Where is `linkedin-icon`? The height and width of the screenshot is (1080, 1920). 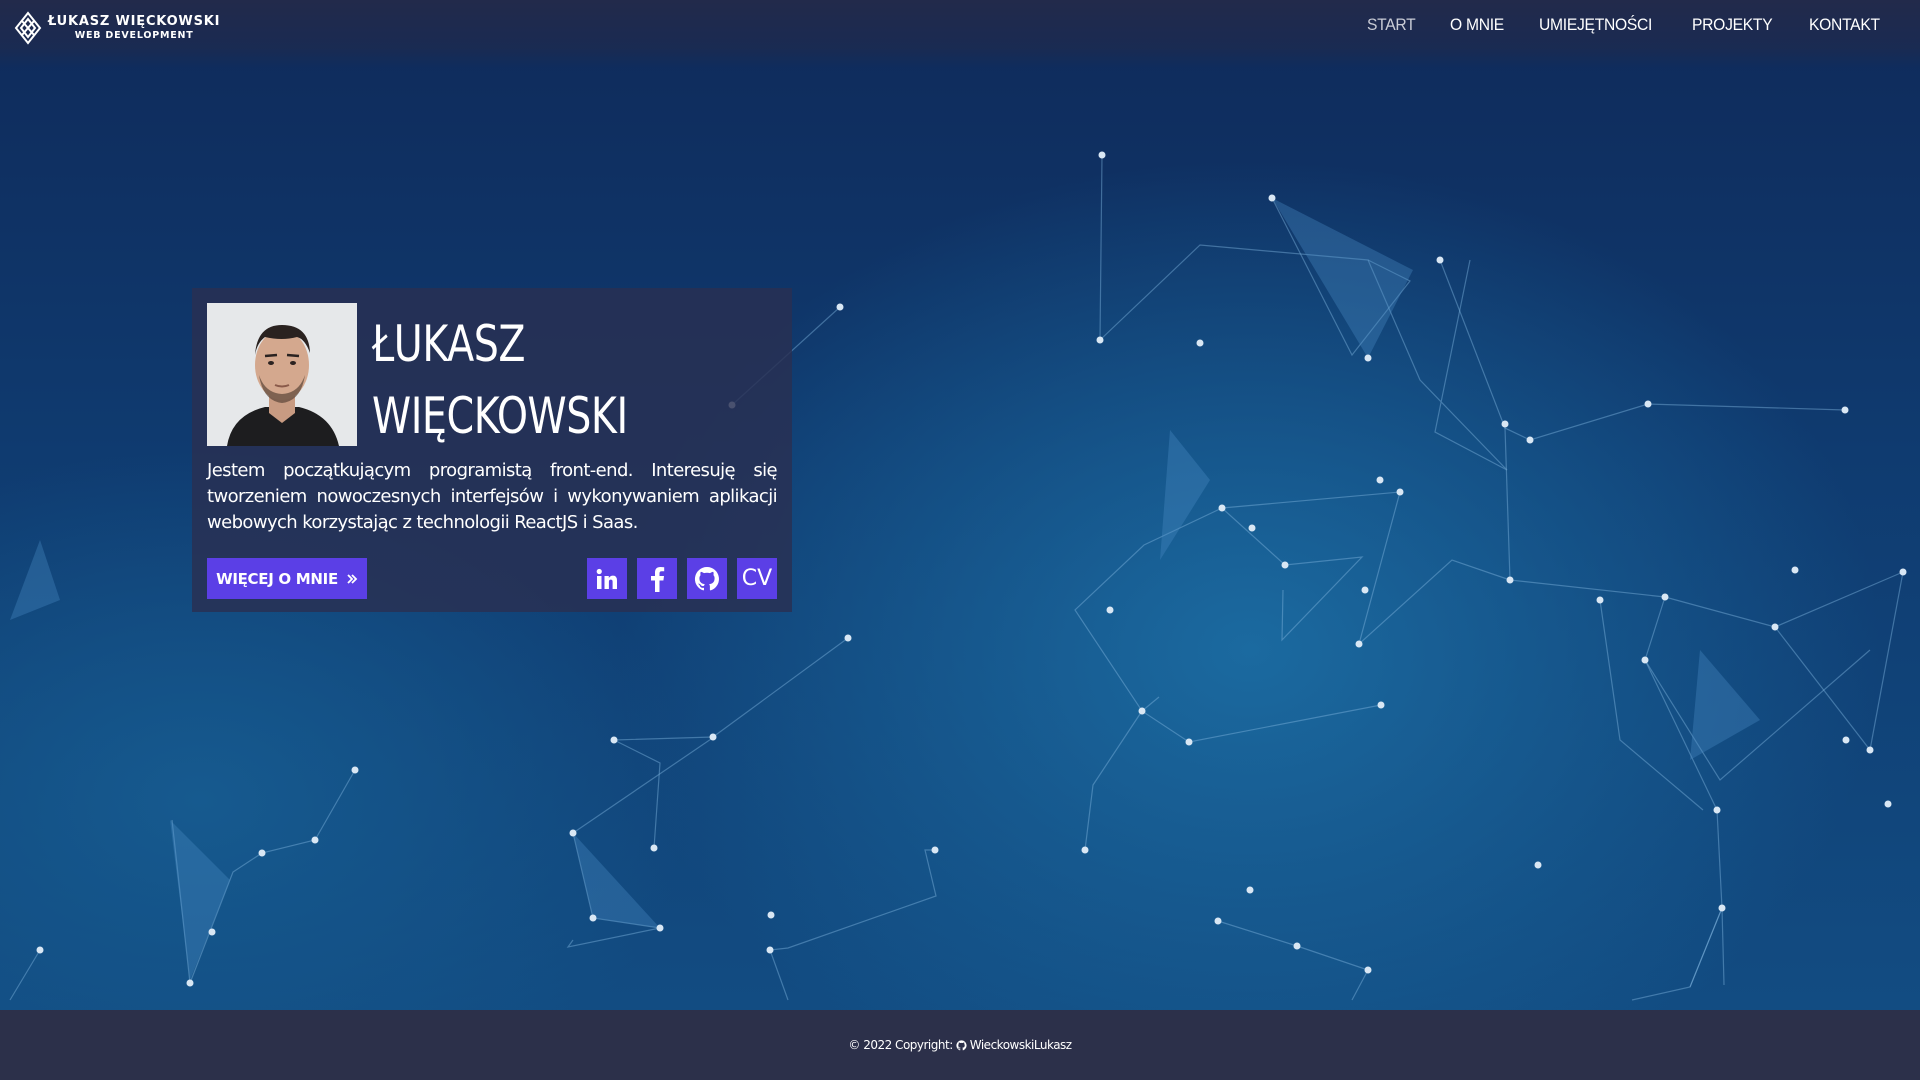
linkedin-icon is located at coordinates (606, 578).